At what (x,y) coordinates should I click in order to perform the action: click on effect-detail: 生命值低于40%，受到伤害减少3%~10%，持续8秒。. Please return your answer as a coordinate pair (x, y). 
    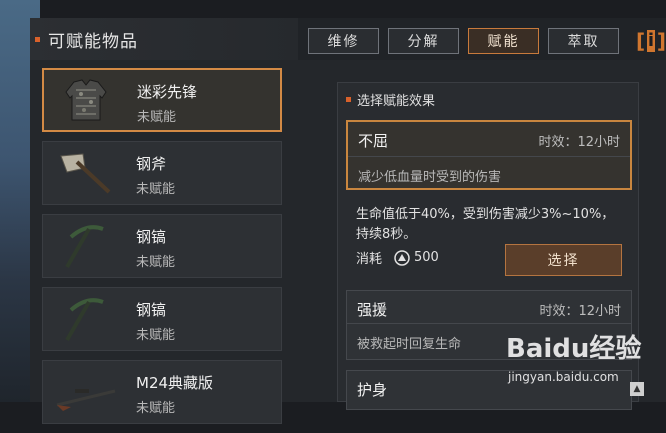
    Looking at the image, I should click on (485, 224).